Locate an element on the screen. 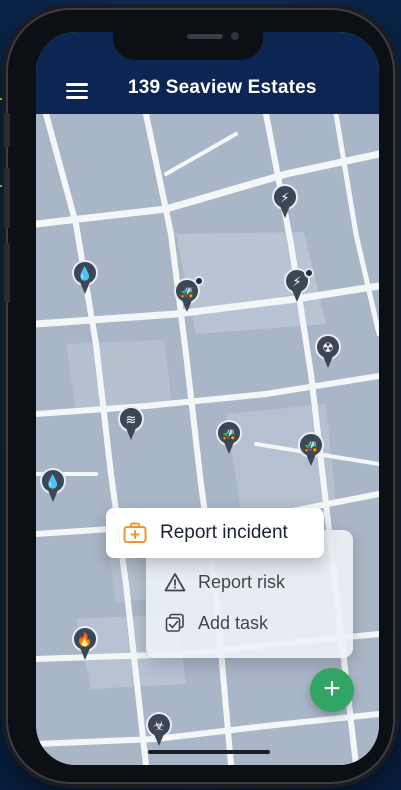 This screenshot has height=790, width=401. add-fab-button: + is located at coordinates (332, 690).